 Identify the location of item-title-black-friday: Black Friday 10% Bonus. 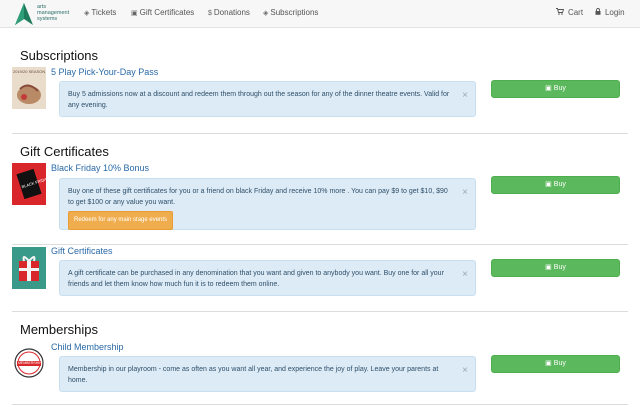
(100, 168).